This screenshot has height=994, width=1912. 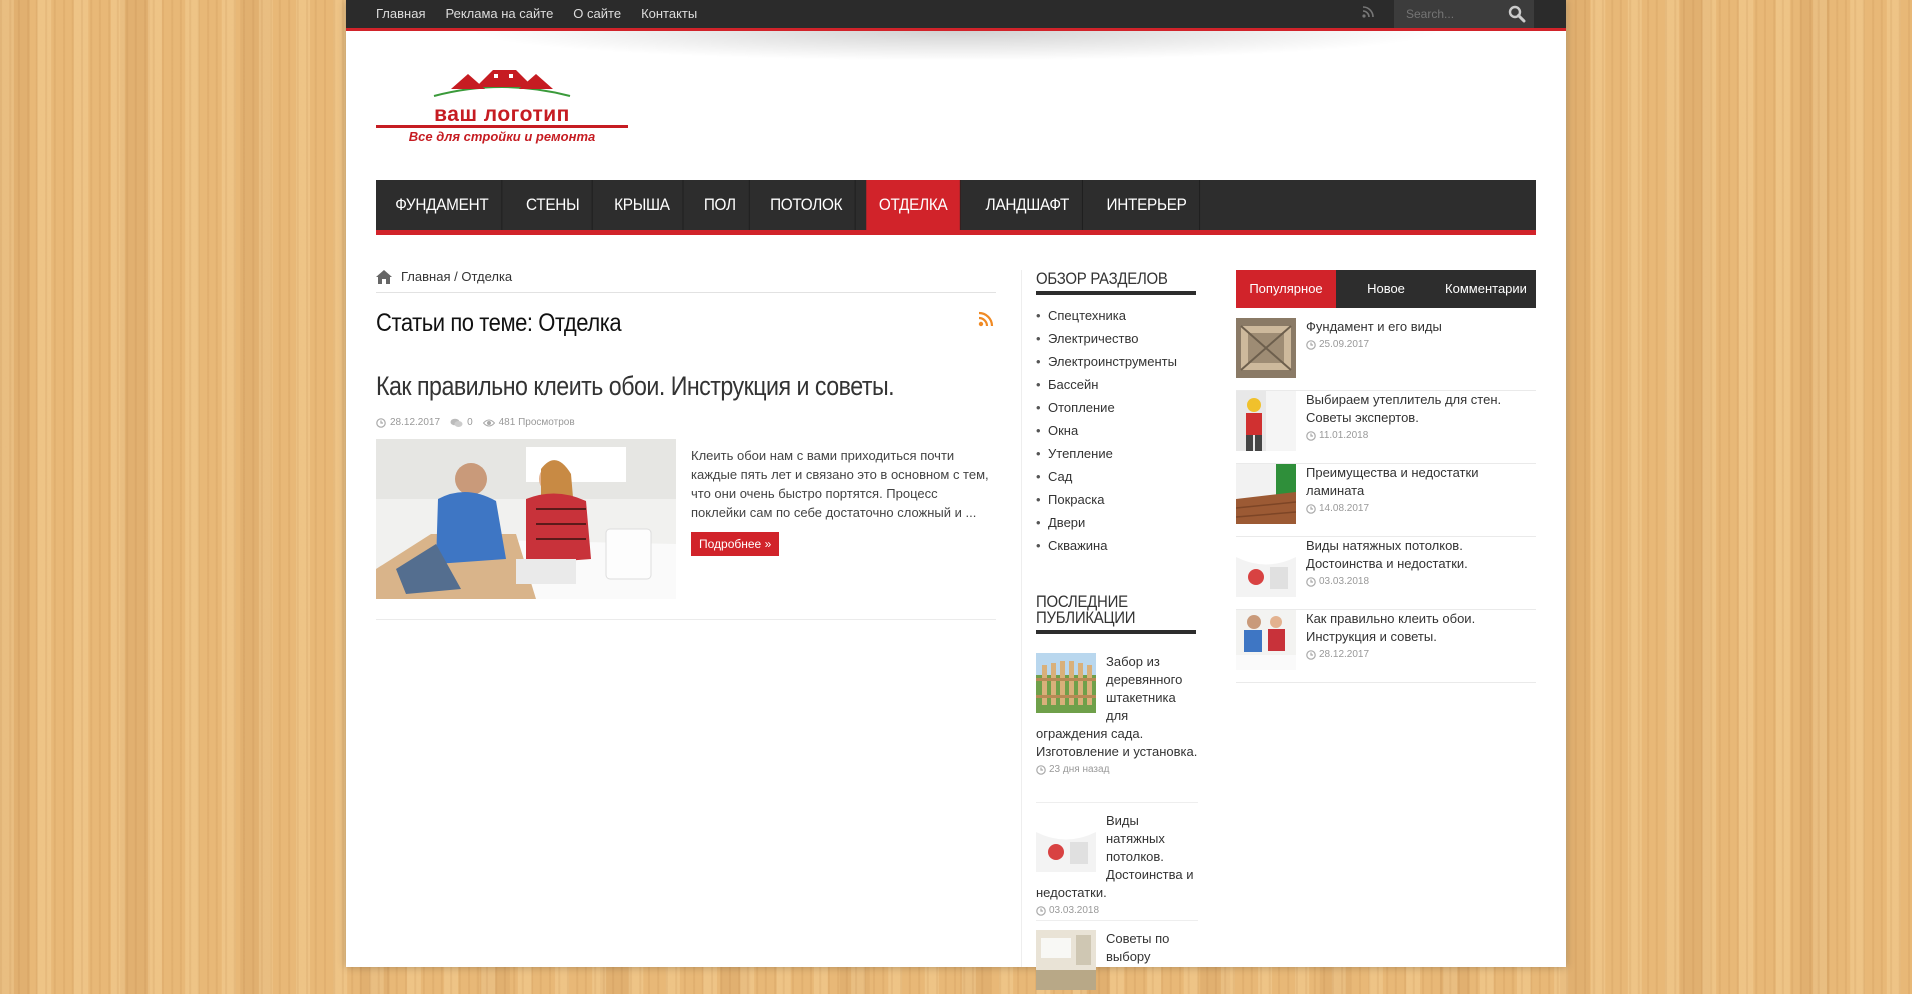 I want to click on breadcrumb-home: Главная, so click(x=425, y=276).